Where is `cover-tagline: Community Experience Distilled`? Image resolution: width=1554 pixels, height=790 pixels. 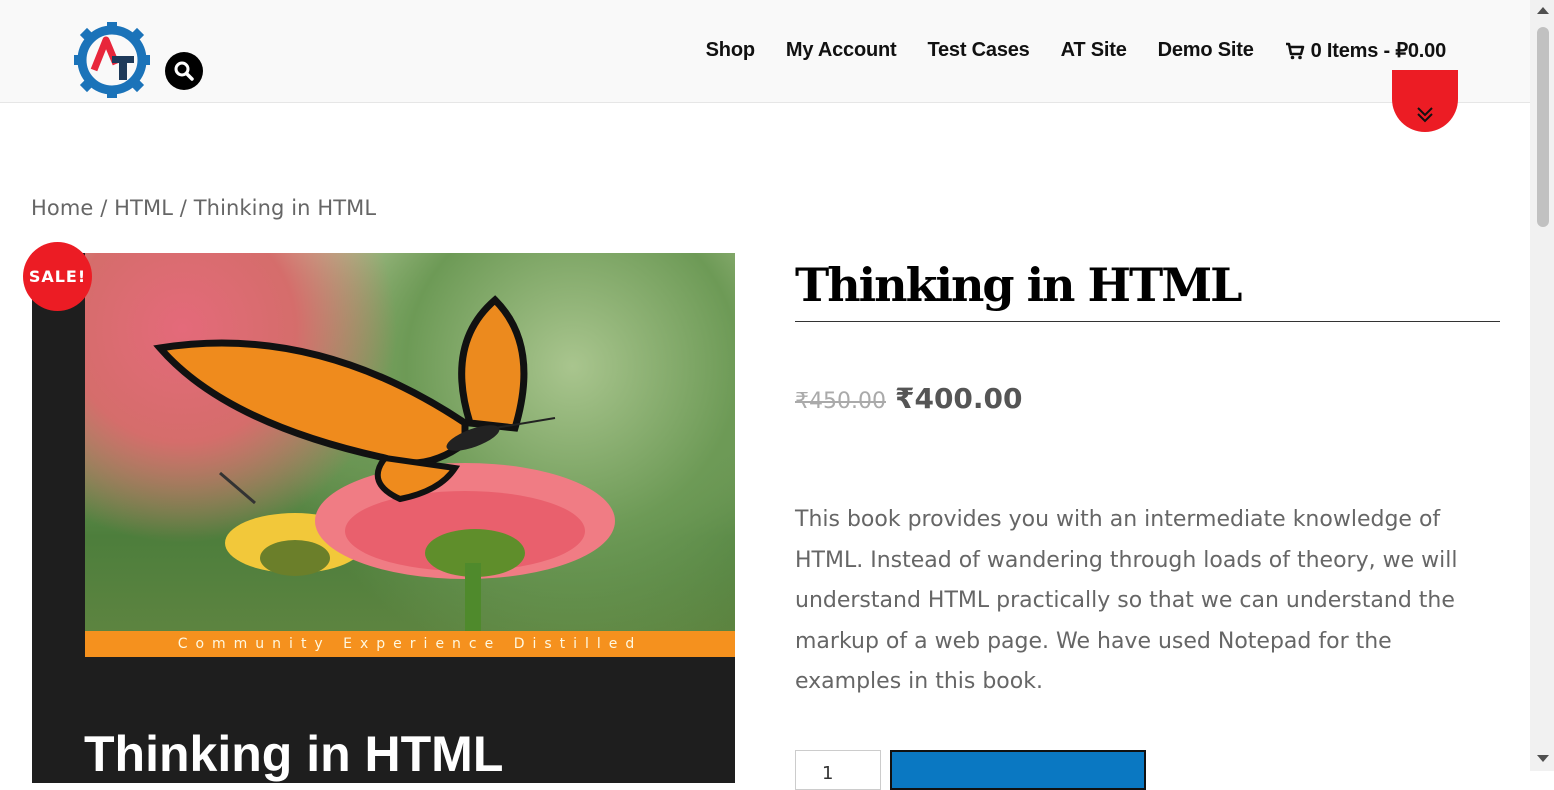
cover-tagline: Community Experience Distilled is located at coordinates (410, 644).